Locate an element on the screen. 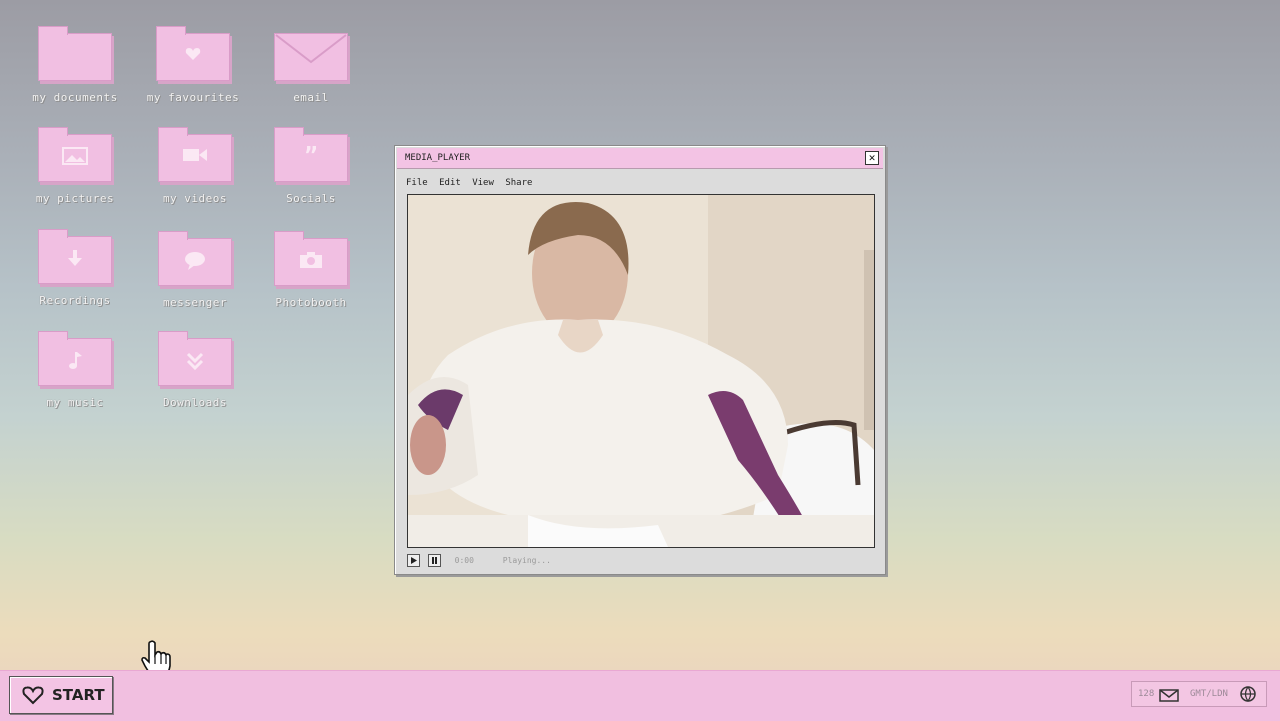  close-button: ✕ is located at coordinates (872, 158).